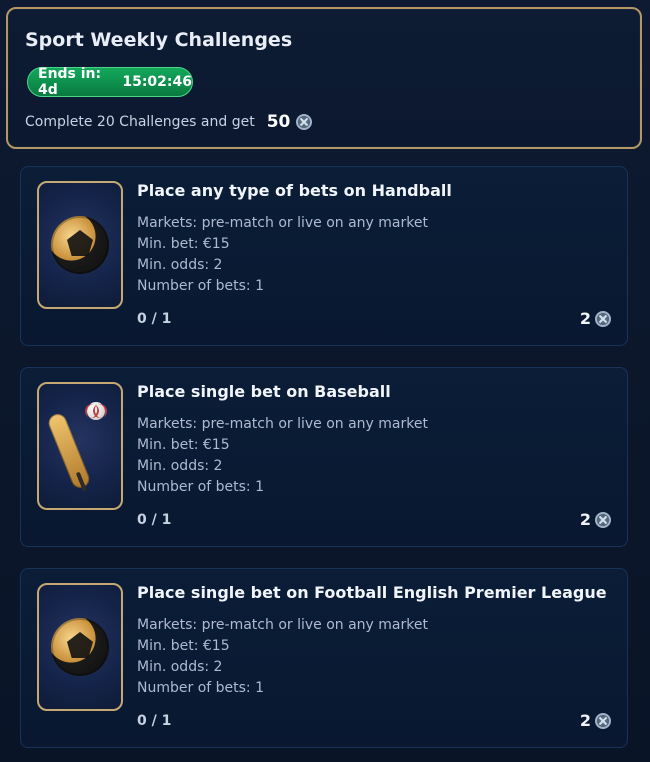  Describe the element at coordinates (140, 122) in the screenshot. I see `reward-summary-text: Complete 20 Challenges and get` at that location.